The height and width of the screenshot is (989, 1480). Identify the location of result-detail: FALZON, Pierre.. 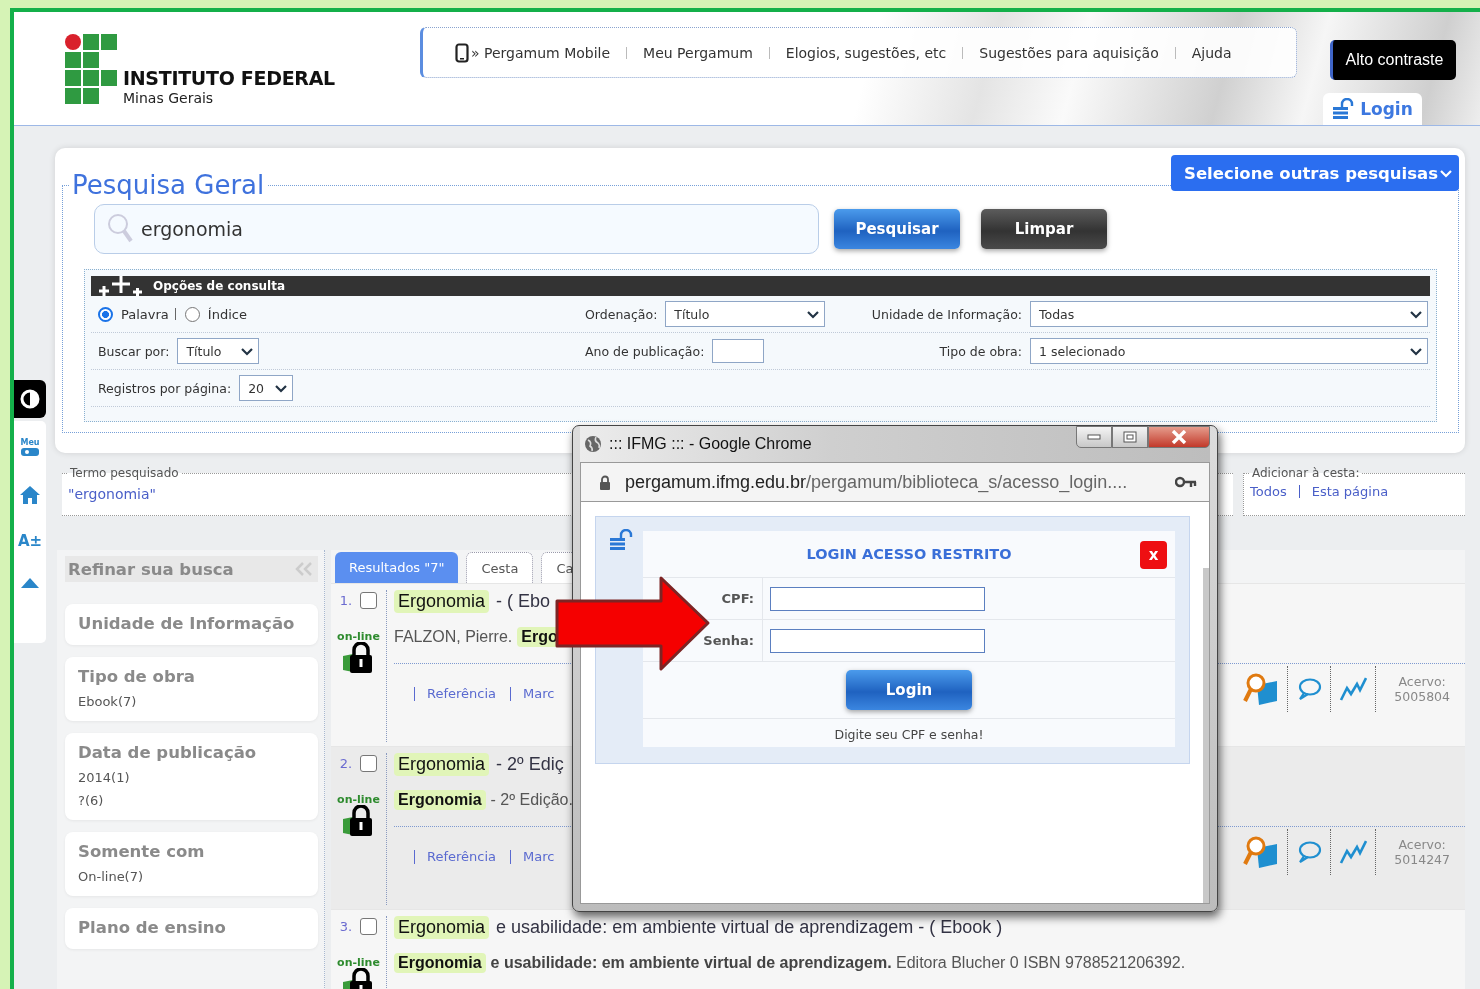
(453, 637).